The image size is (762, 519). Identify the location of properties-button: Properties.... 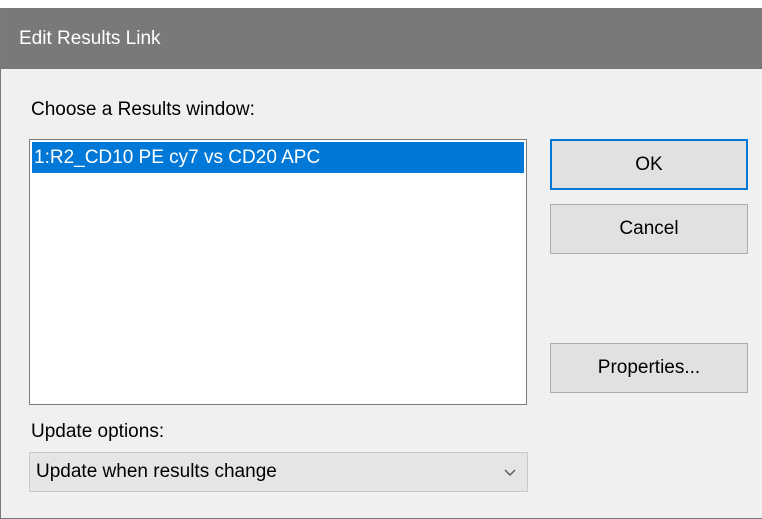
(649, 368).